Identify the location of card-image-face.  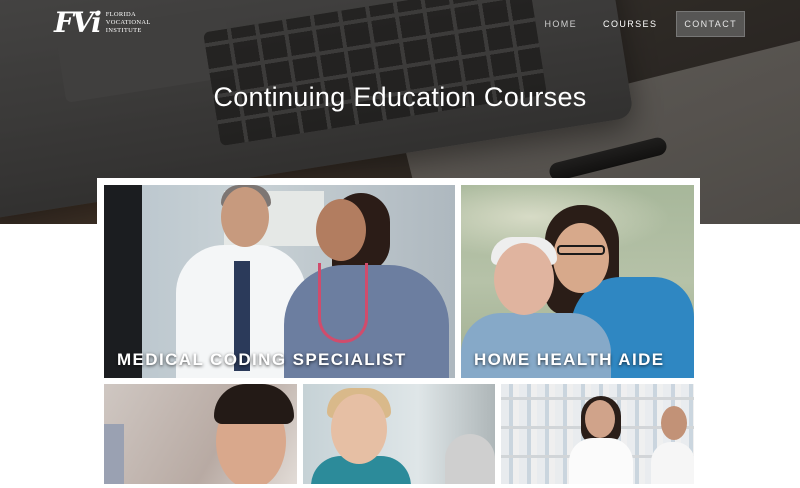
(359, 429).